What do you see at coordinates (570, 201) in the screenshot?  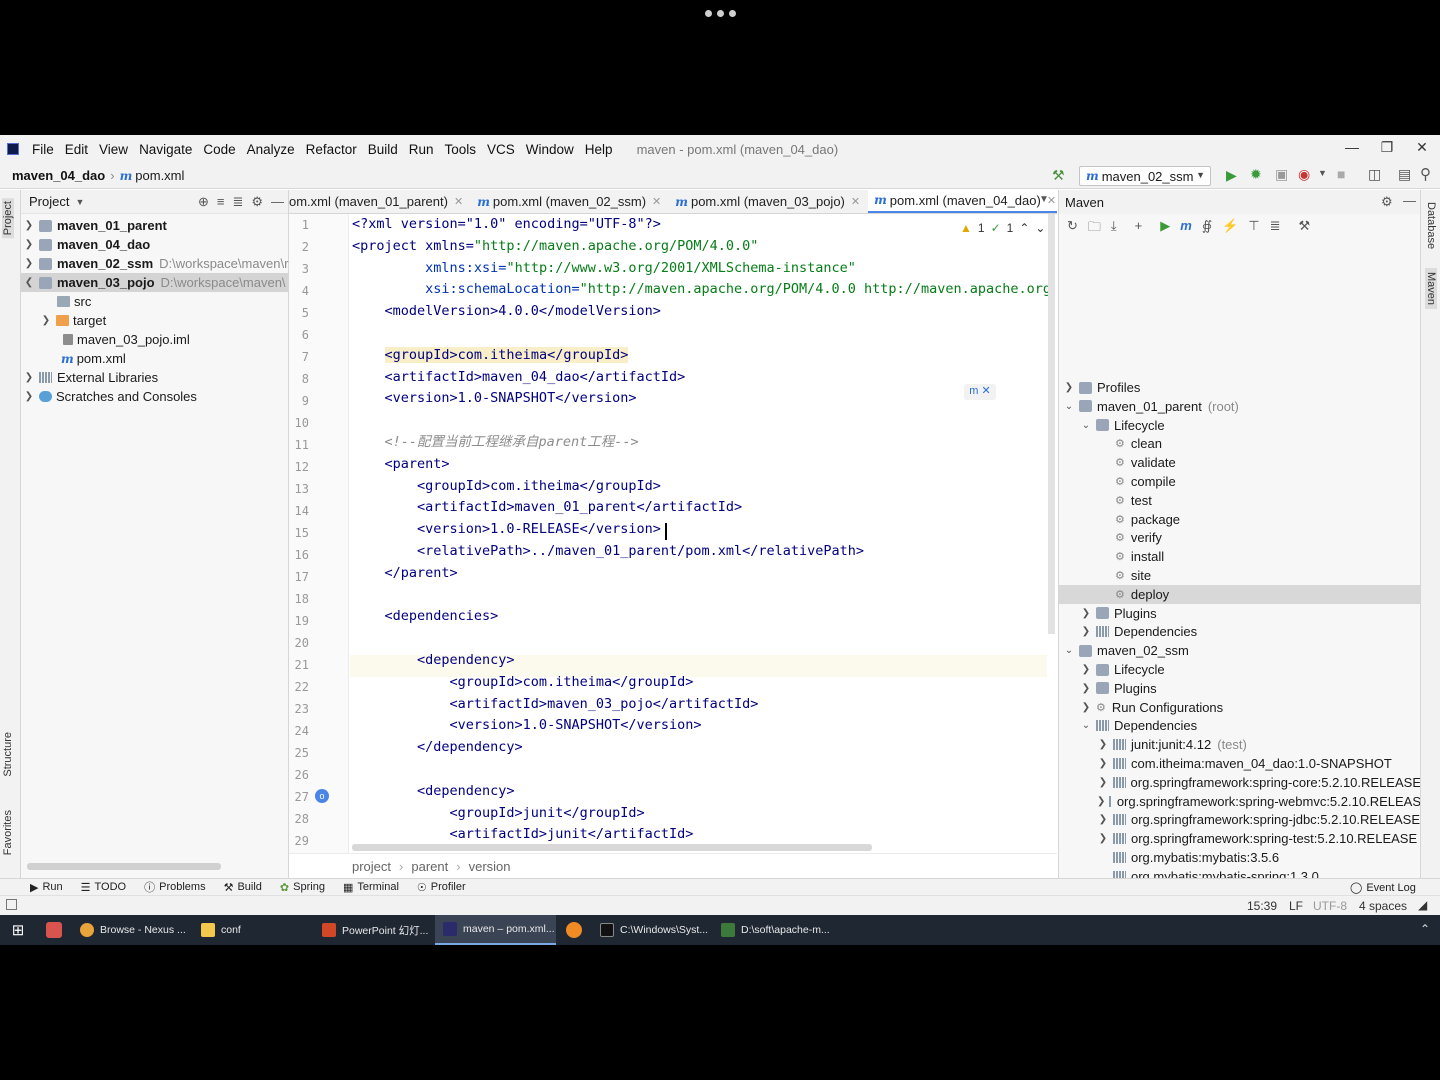 I see `tab-maven-02-ssm: m pom.xml (maven_02_ssm) ✕` at bounding box center [570, 201].